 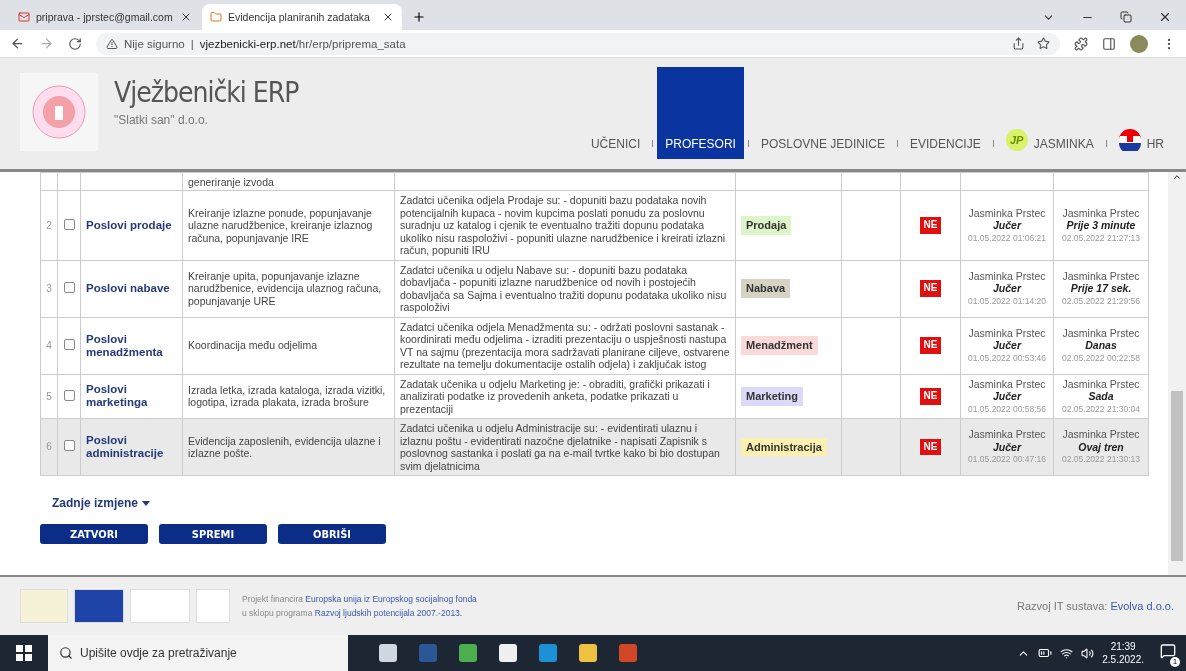 I want to click on timestamp: 01.05.2022 00:58:56, so click(x=1007, y=408).